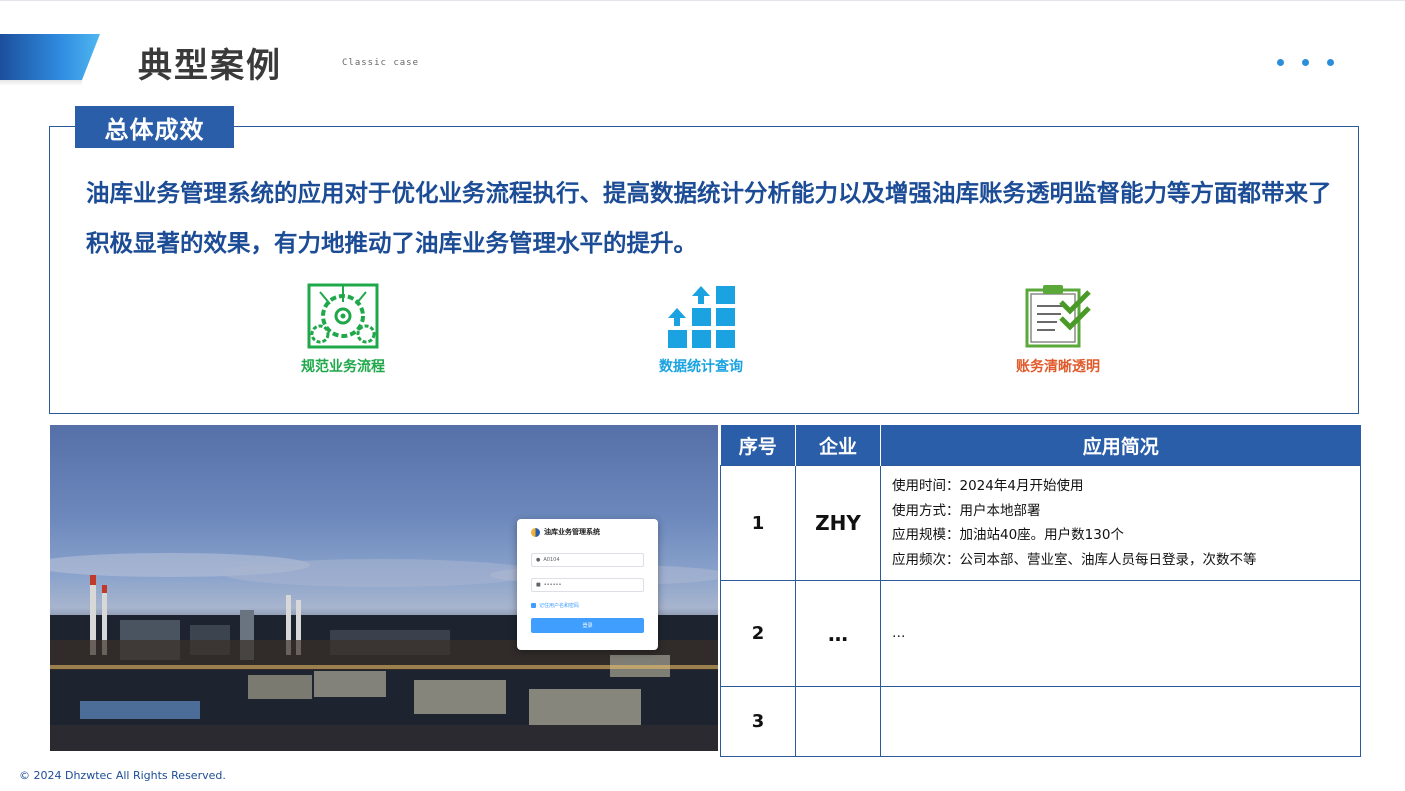 This screenshot has height=791, width=1405. I want to click on header-accent-bar, so click(50, 57).